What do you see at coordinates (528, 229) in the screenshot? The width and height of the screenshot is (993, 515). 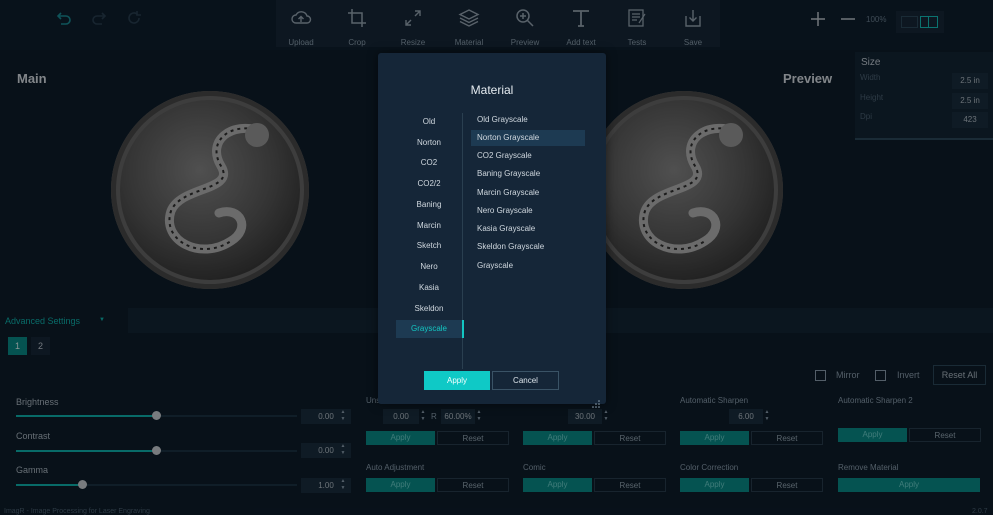 I see `material-item: Kasia Grayscale` at bounding box center [528, 229].